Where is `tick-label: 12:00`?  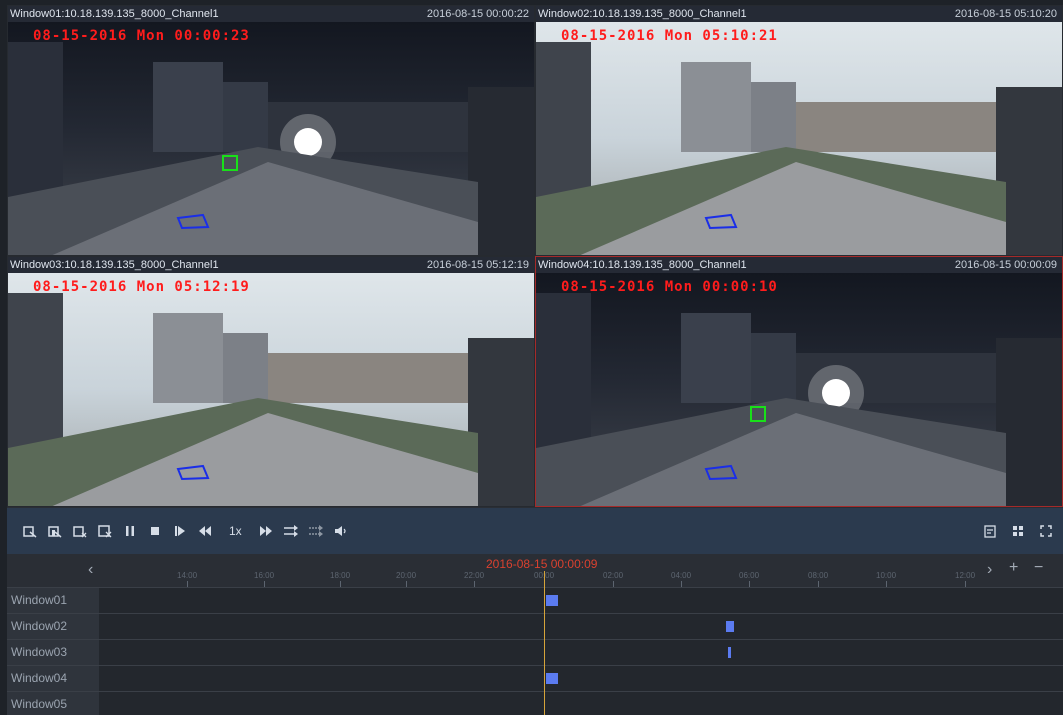 tick-label: 12:00 is located at coordinates (965, 575).